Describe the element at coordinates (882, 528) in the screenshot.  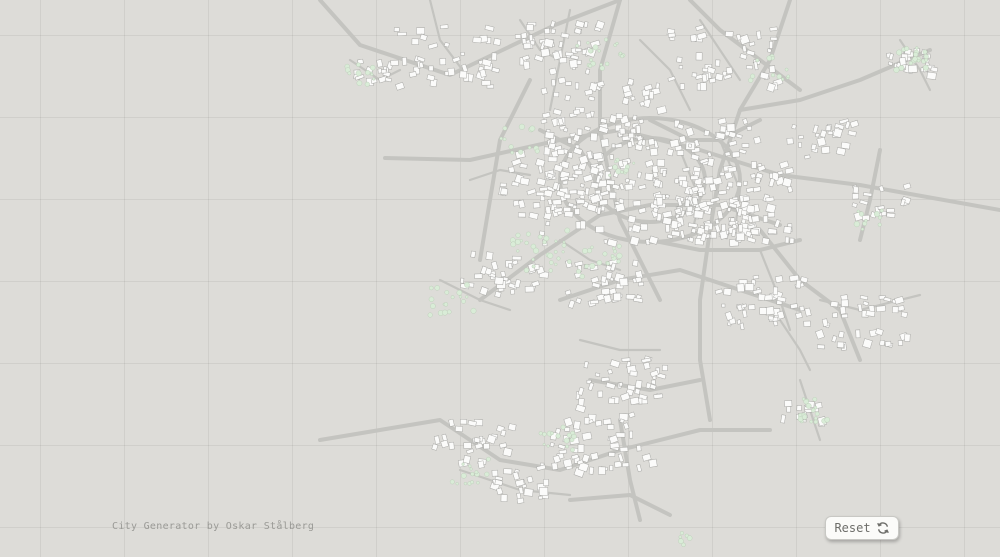
I see `refresh-icon` at that location.